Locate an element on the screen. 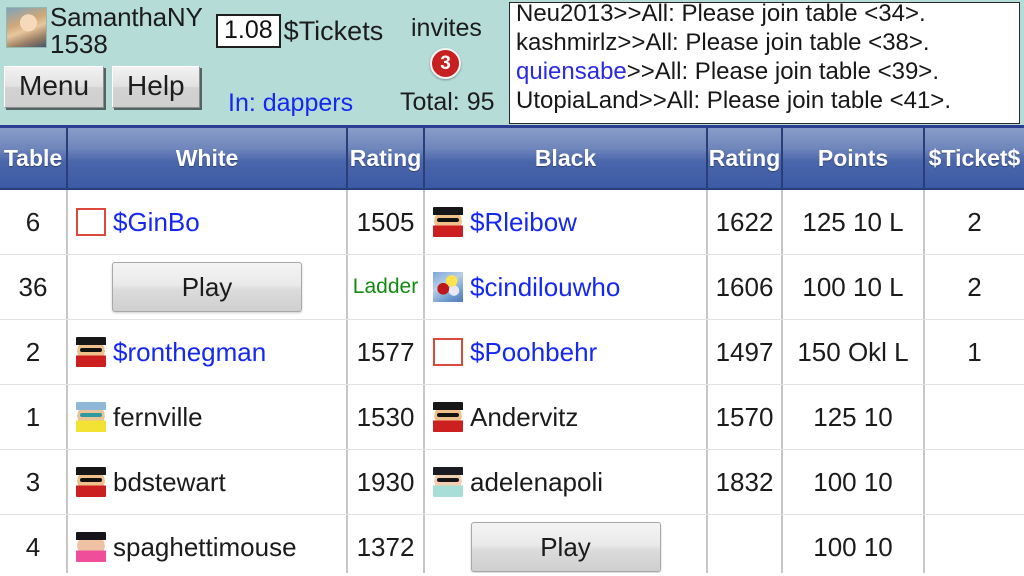  tickets-value-field: 1.08 is located at coordinates (248, 31).